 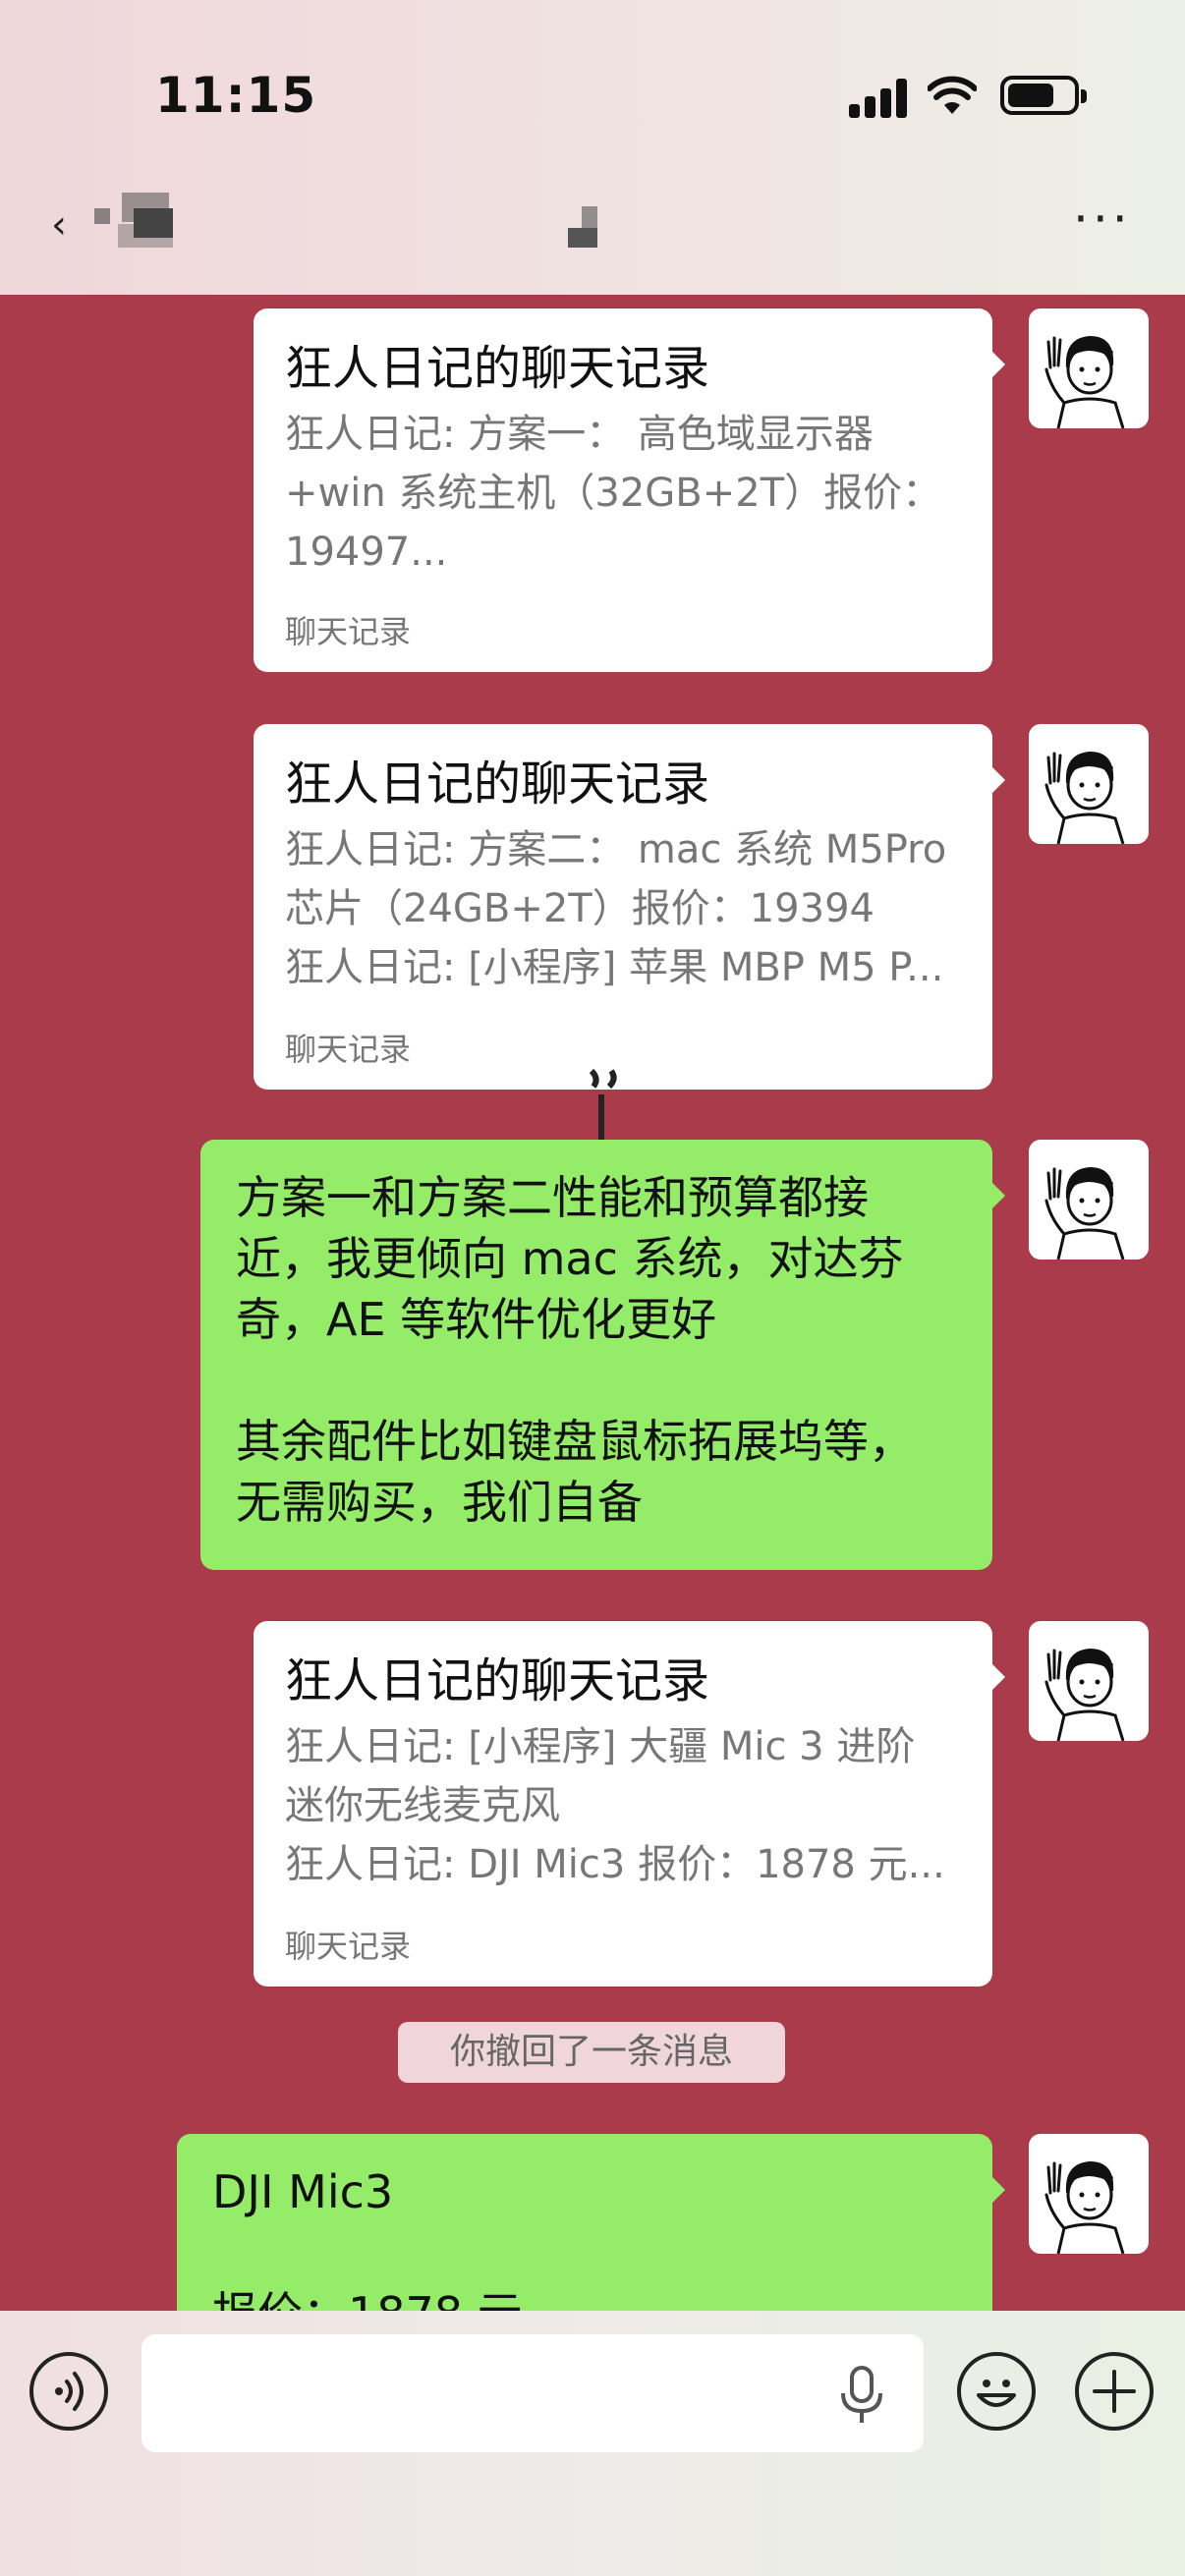 I want to click on background-scribble, so click(x=604, y=1107).